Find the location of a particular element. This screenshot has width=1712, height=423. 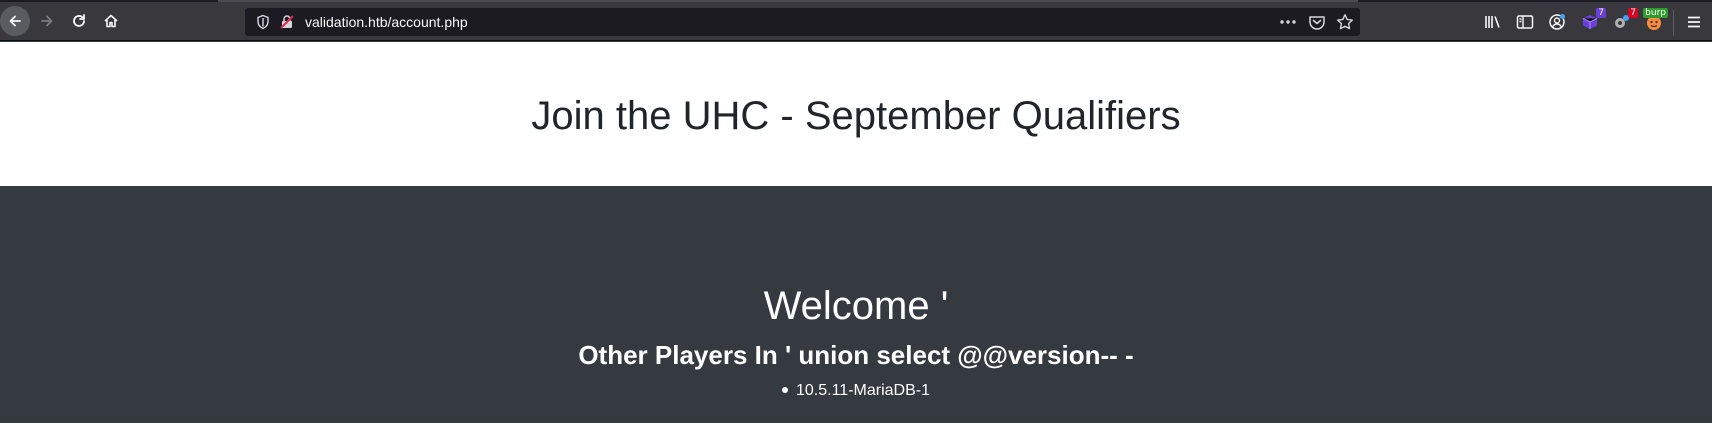

browser-toolbar: validation.htb/account.php 7 7 burp is located at coordinates (856, 21).